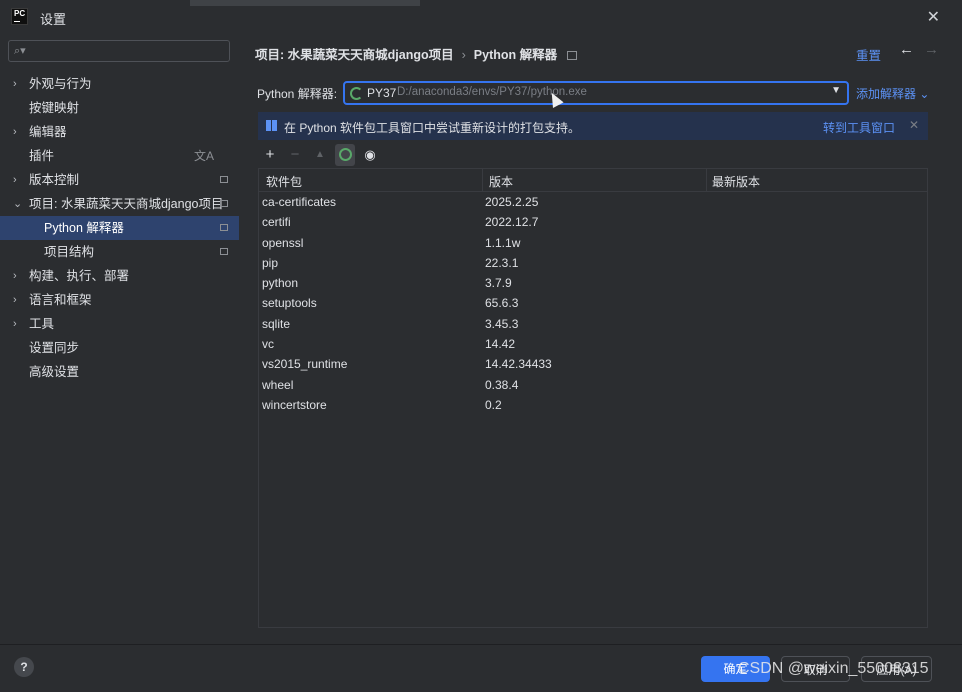 The height and width of the screenshot is (692, 962). I want to click on sidebar-item-version-control: › 版本控制, so click(119, 180).